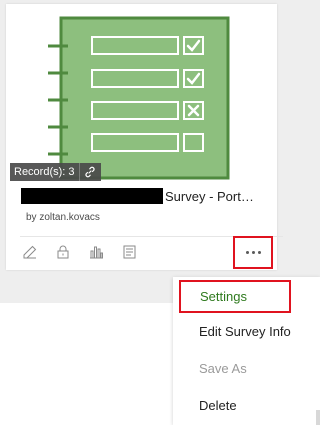  I want to click on link-icon, so click(89, 172).